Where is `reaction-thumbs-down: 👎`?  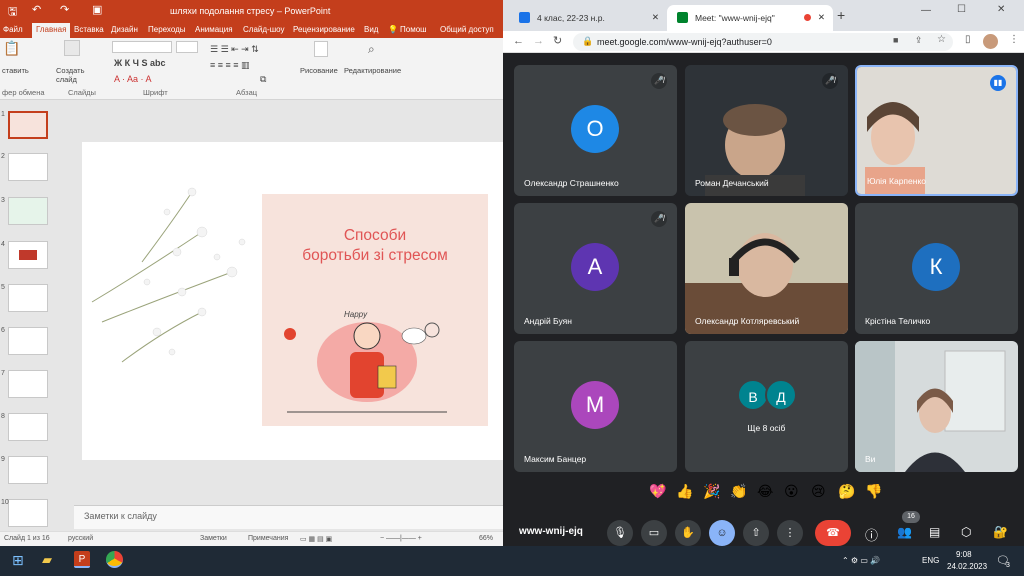 reaction-thumbs-down: 👎 is located at coordinates (873, 491).